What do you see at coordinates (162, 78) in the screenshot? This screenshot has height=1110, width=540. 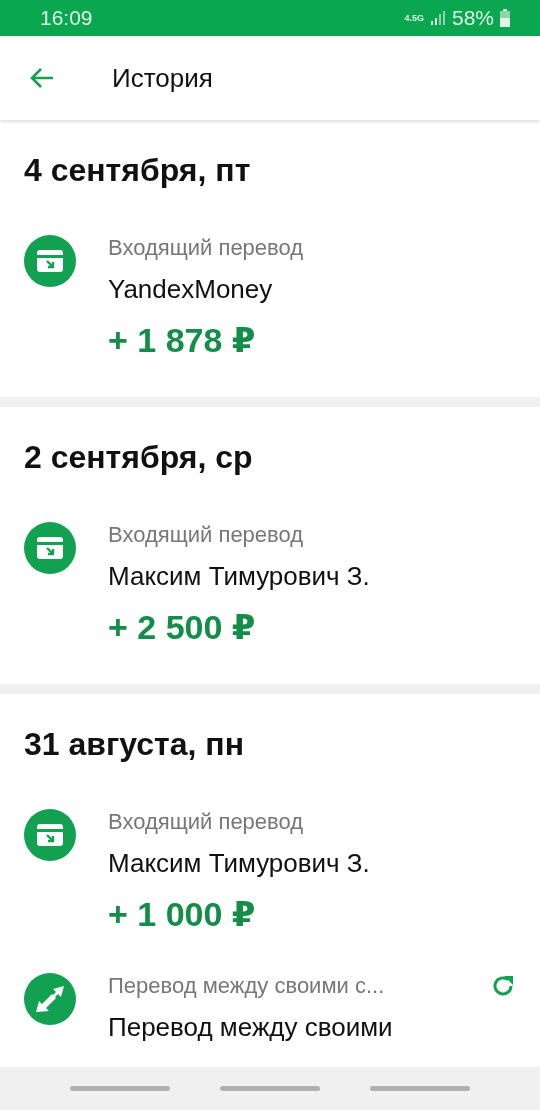 I see `page-title: История` at bounding box center [162, 78].